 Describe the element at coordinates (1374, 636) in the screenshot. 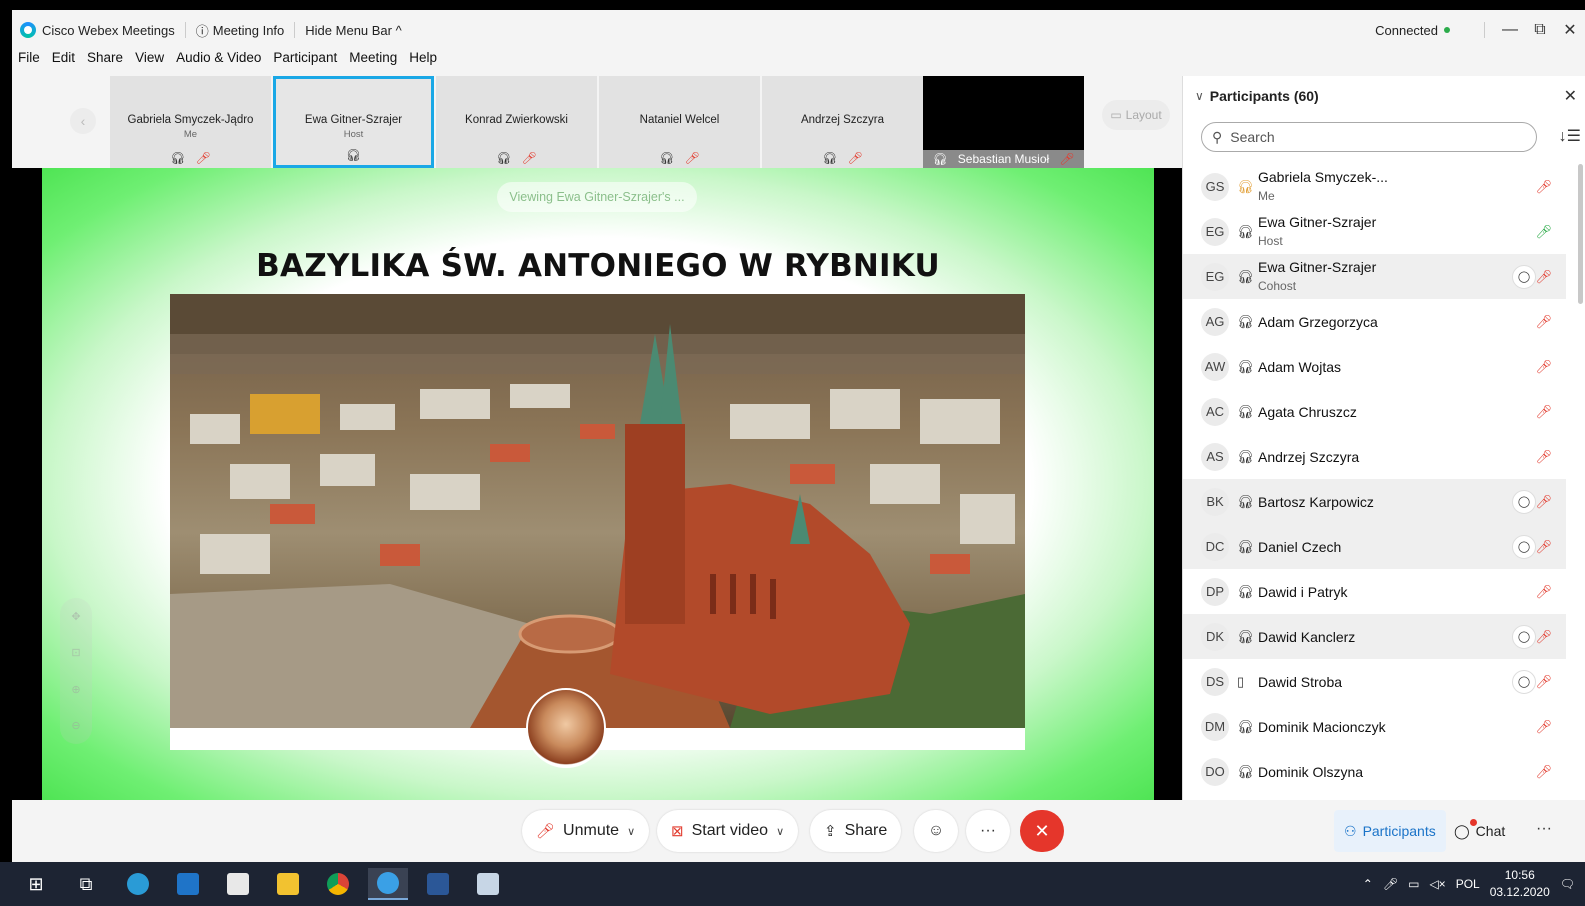

I see `participant-row: DK 🎧︎ Dawid Kanclerz ◯ 🎤︎` at that location.